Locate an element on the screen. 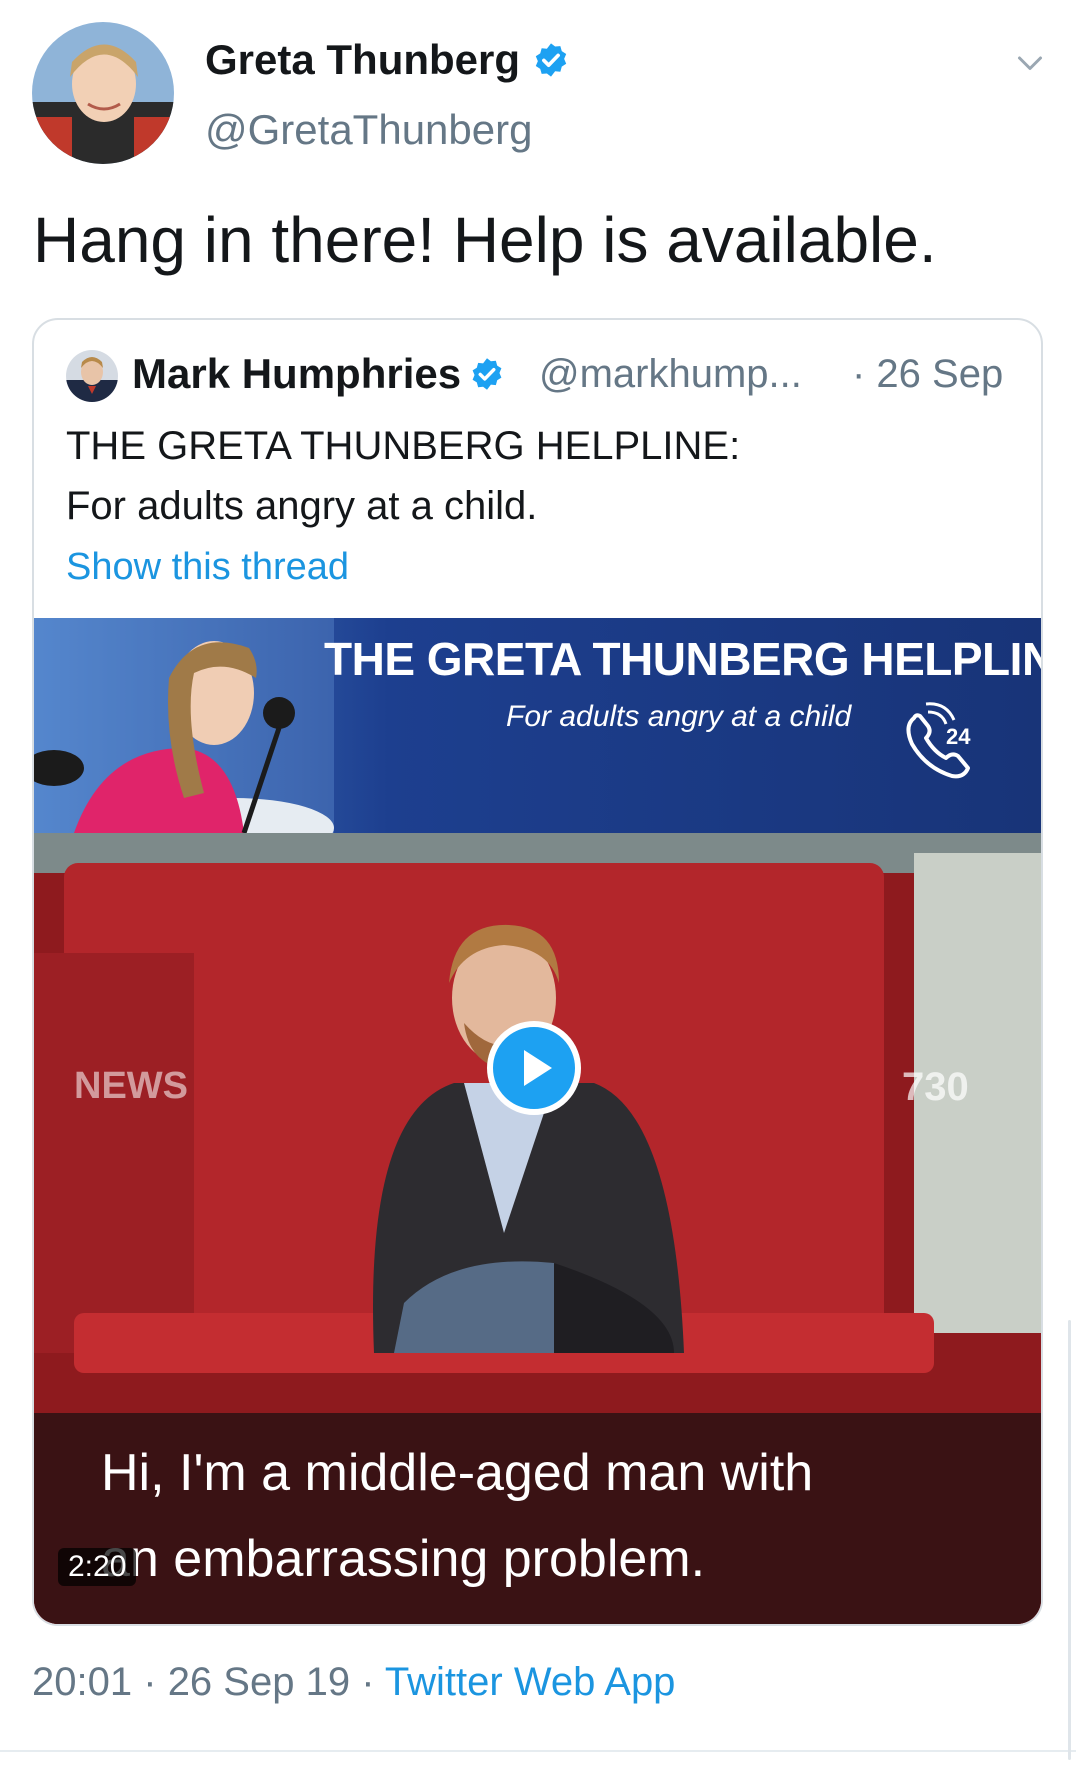 The height and width of the screenshot is (1769, 1076). quote-text-line-2: For adults angry at a child. is located at coordinates (302, 506).